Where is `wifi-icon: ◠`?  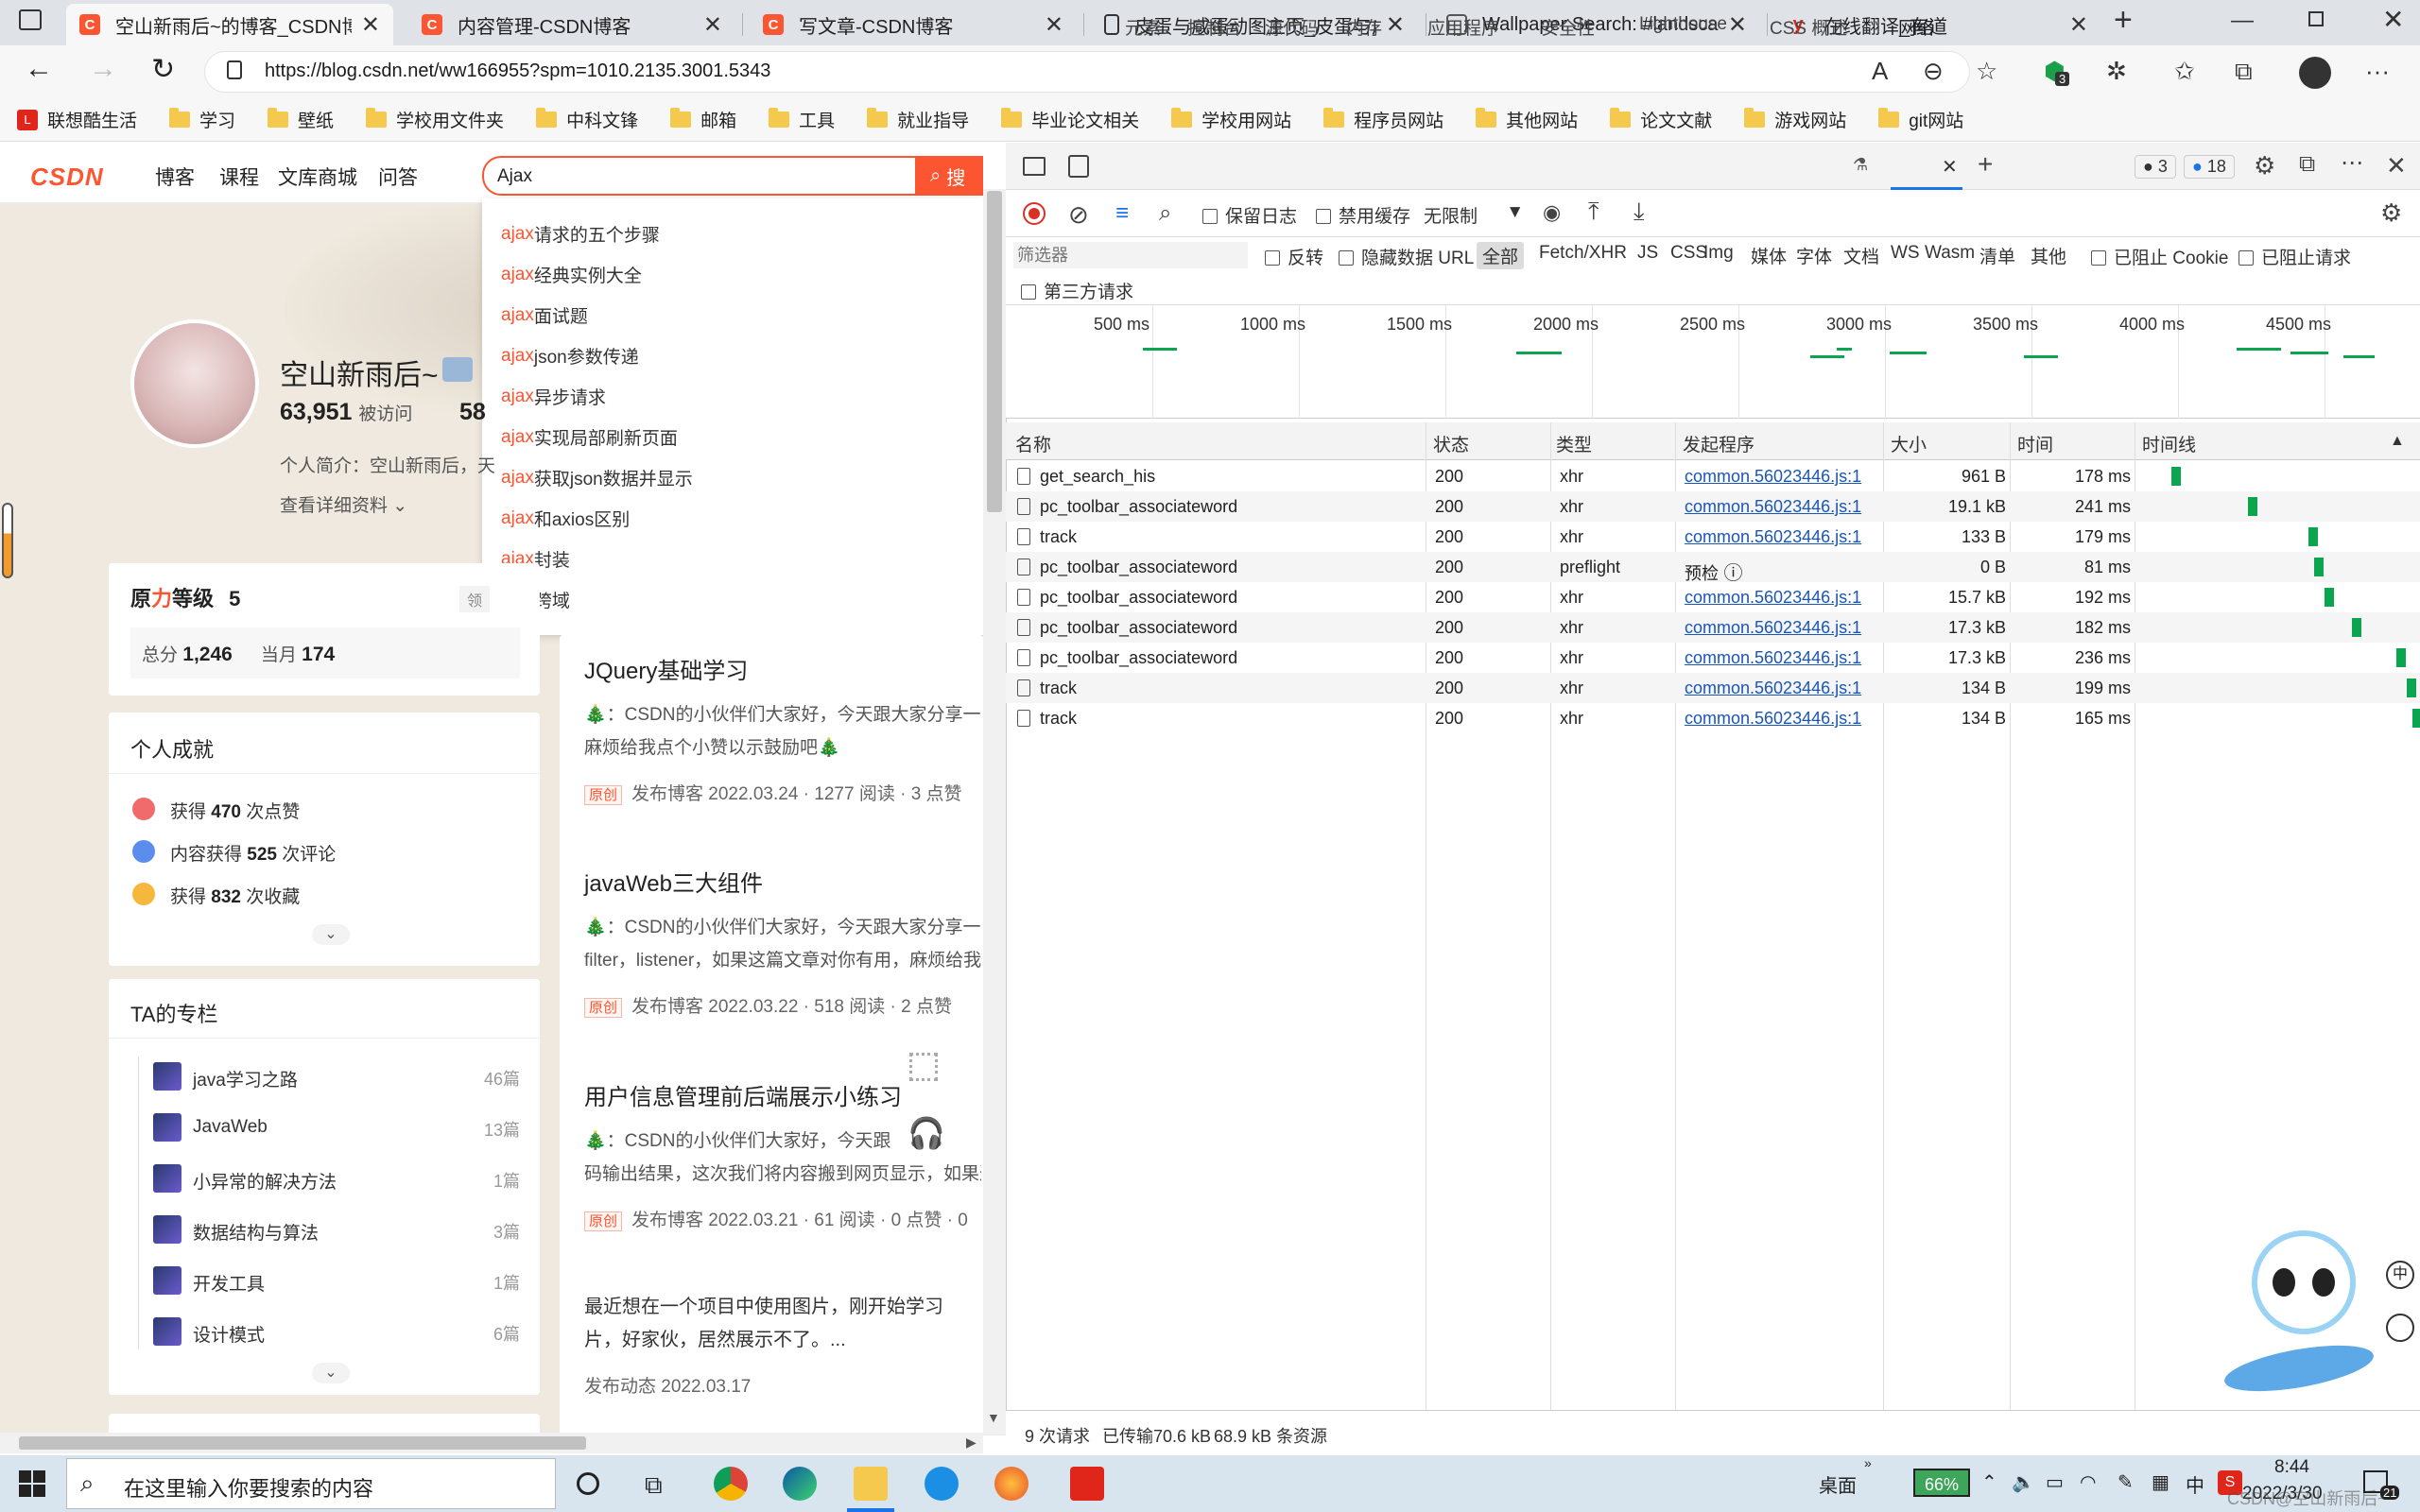
wifi-icon: ◠ is located at coordinates (2088, 1482).